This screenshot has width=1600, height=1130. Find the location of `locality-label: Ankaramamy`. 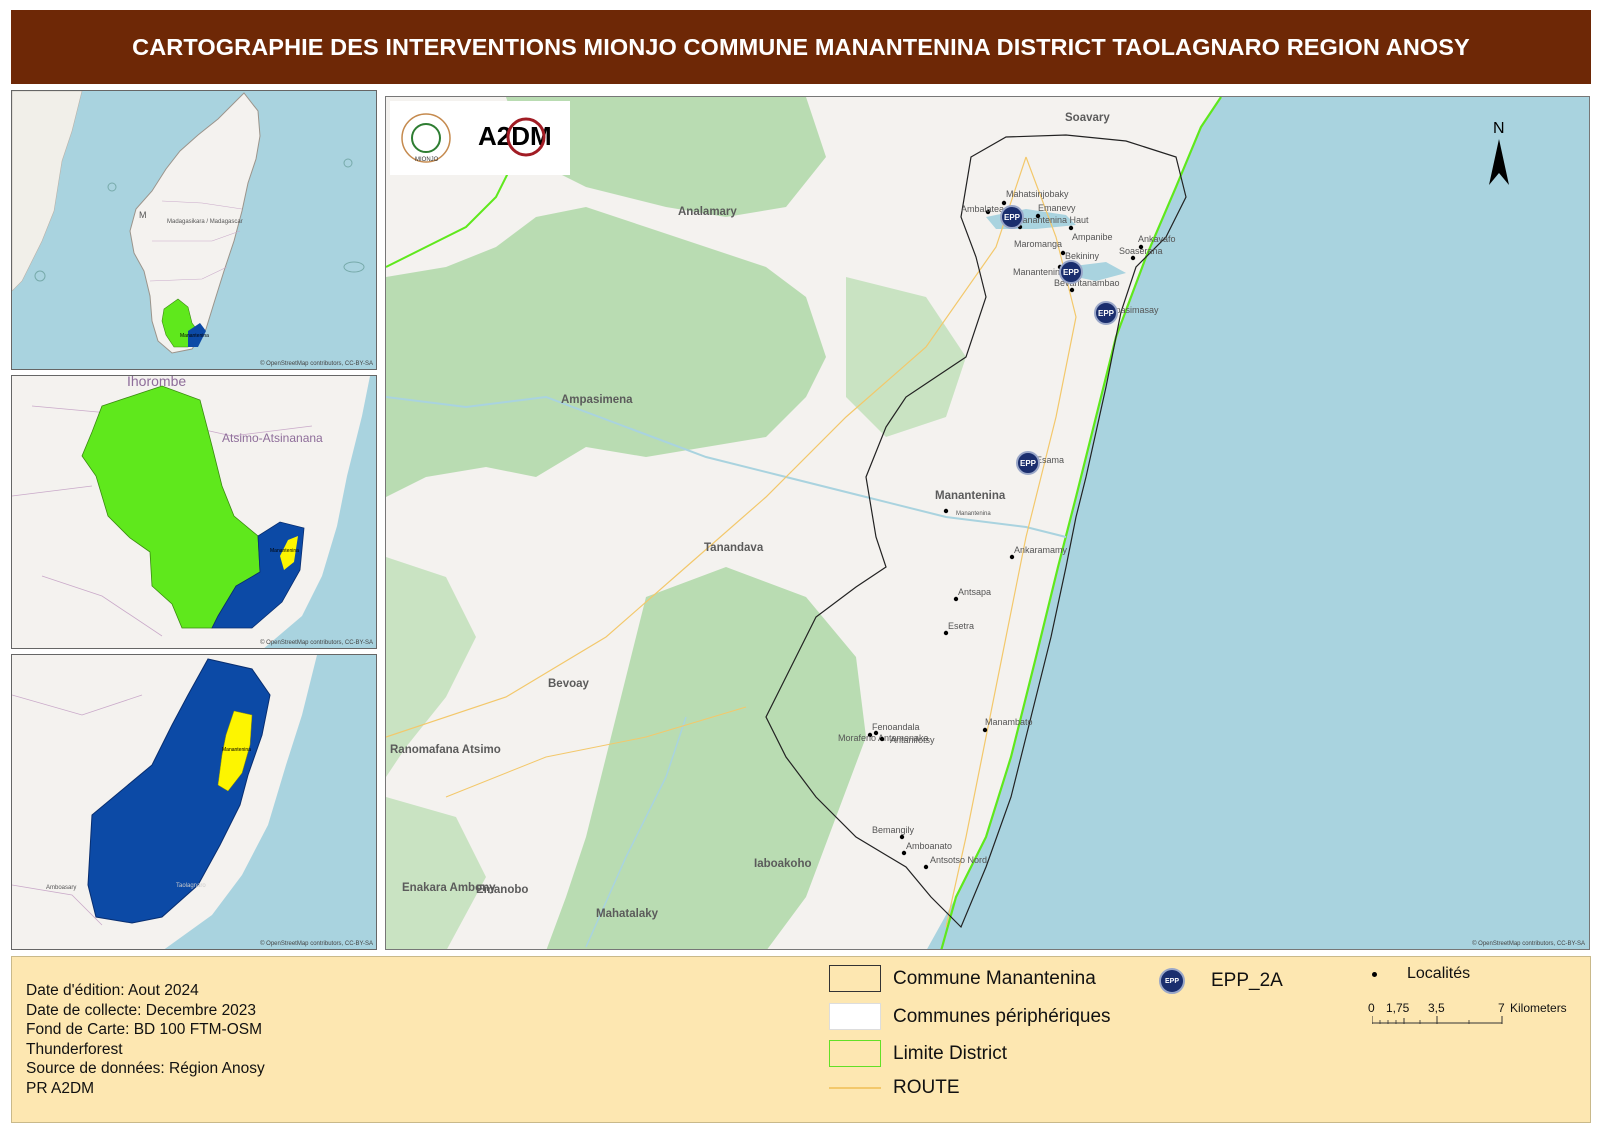

locality-label: Ankaramamy is located at coordinates (1041, 550).